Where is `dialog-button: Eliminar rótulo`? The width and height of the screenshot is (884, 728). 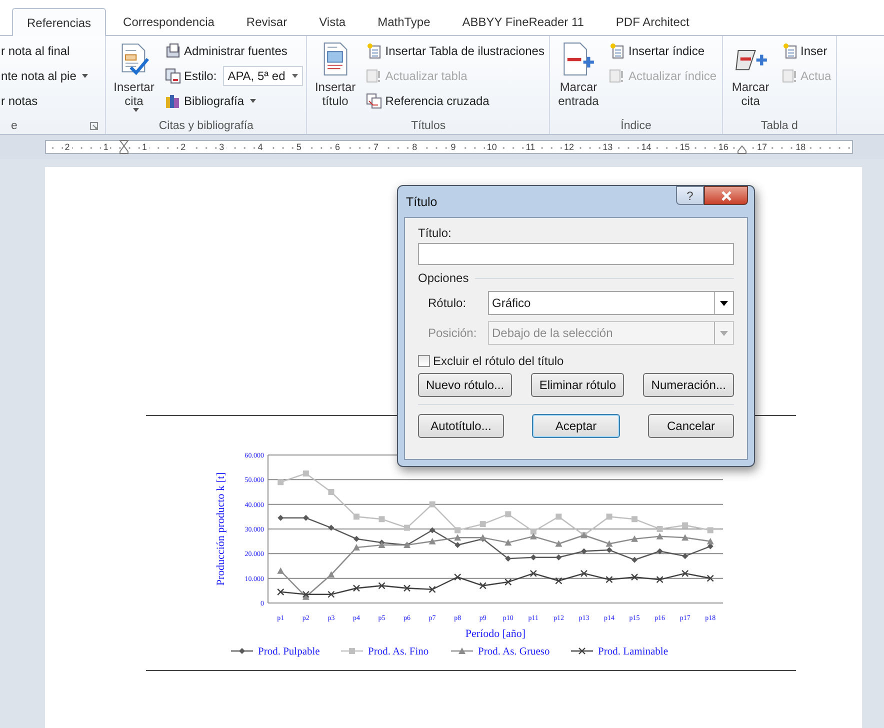 dialog-button: Eliminar rótulo is located at coordinates (577, 385).